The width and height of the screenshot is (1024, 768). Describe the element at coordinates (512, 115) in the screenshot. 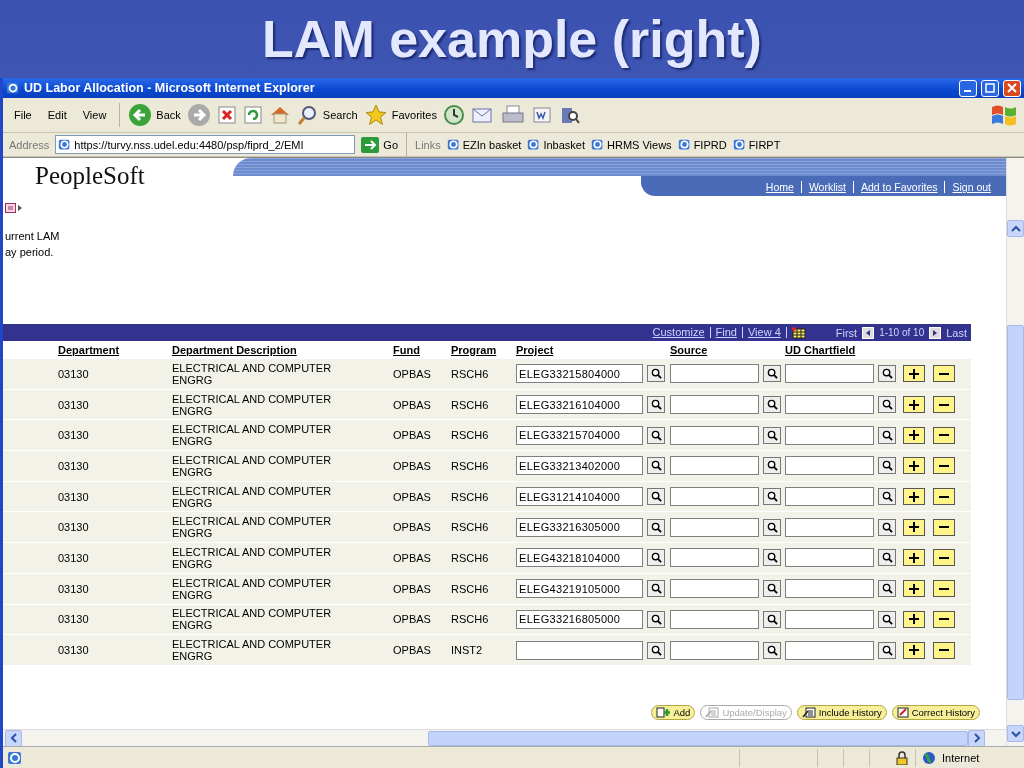

I see `printer-icon` at that location.